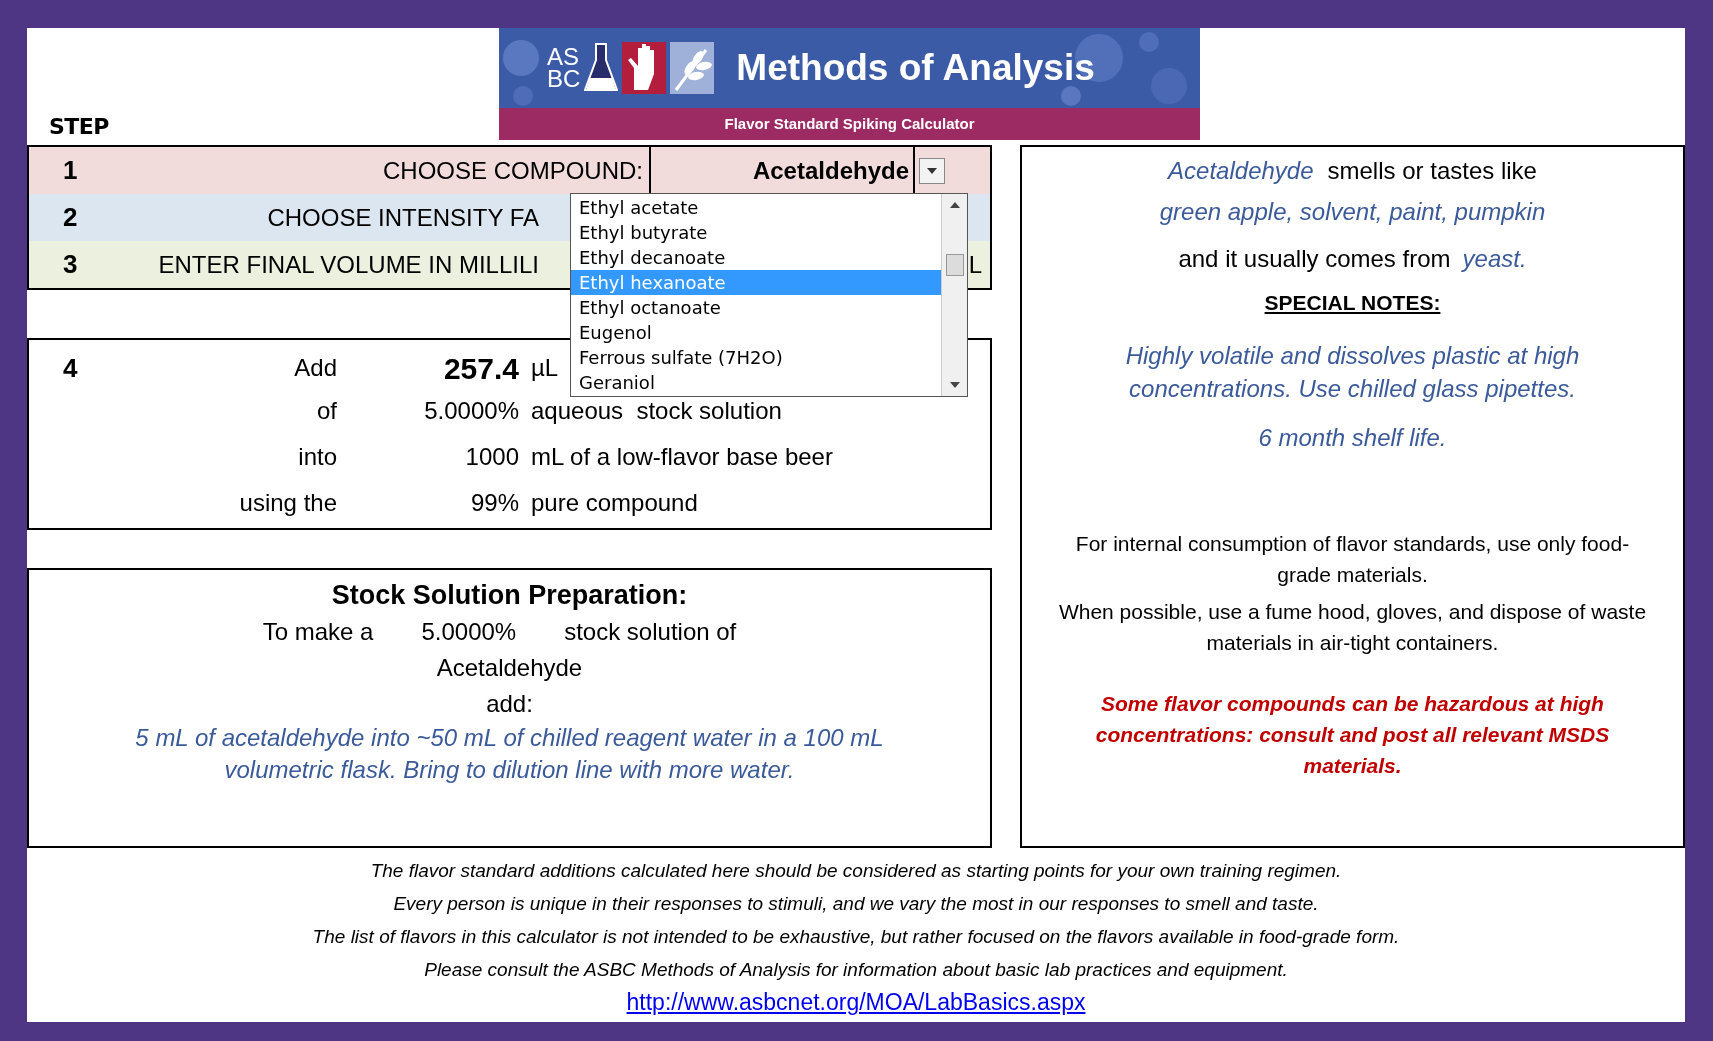 The image size is (1713, 1041). I want to click on step-number: 2, so click(70, 217).